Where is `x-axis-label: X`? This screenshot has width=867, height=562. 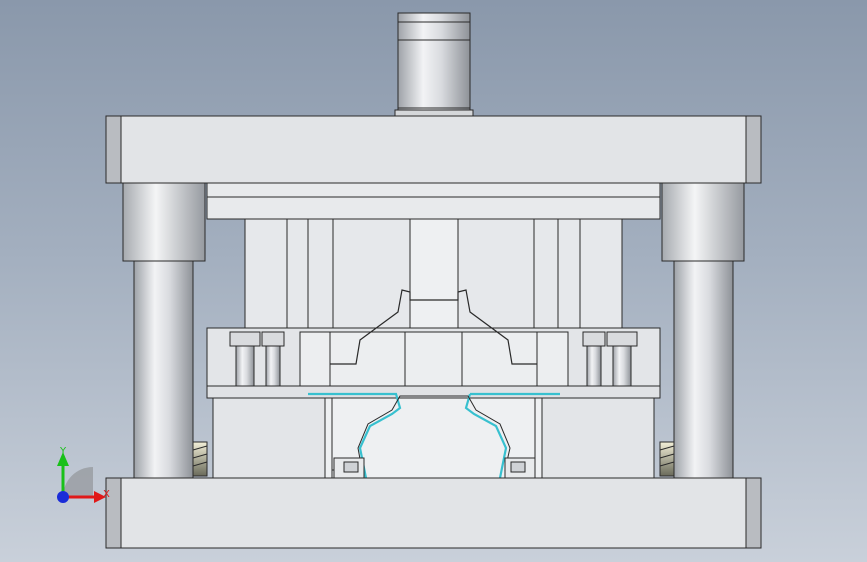
x-axis-label: X is located at coordinates (106, 494).